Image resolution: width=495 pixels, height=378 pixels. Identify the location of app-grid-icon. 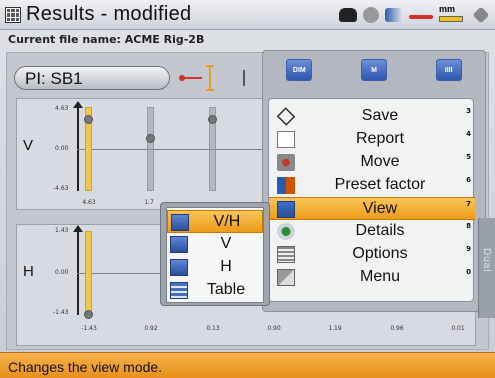
(13, 15).